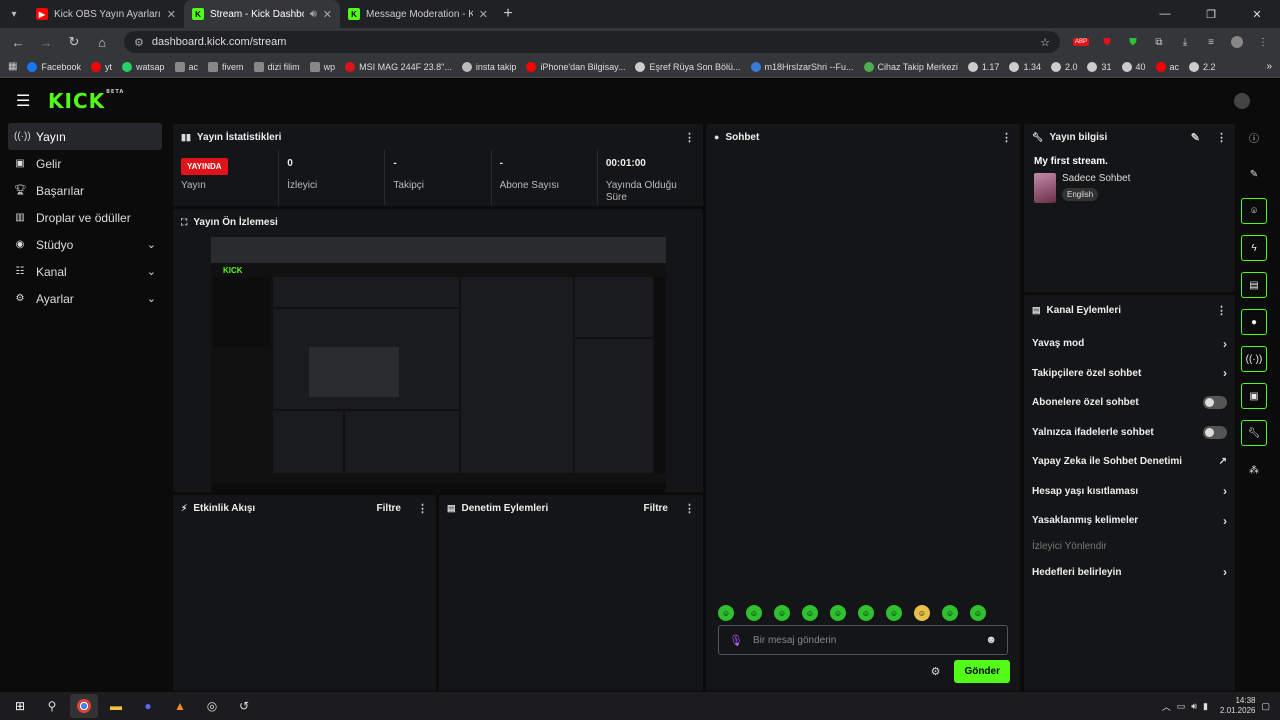  I want to click on moderation-icon: ▣, so click(1254, 396).